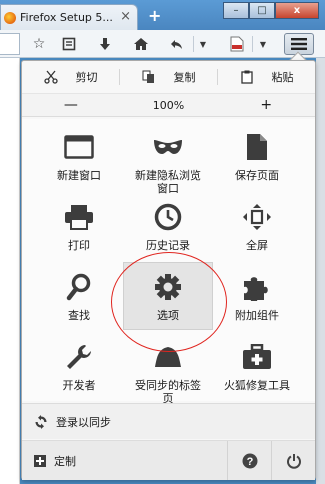 The width and height of the screenshot is (325, 484). I want to click on new-window-button: 新建窗口, so click(79, 156).